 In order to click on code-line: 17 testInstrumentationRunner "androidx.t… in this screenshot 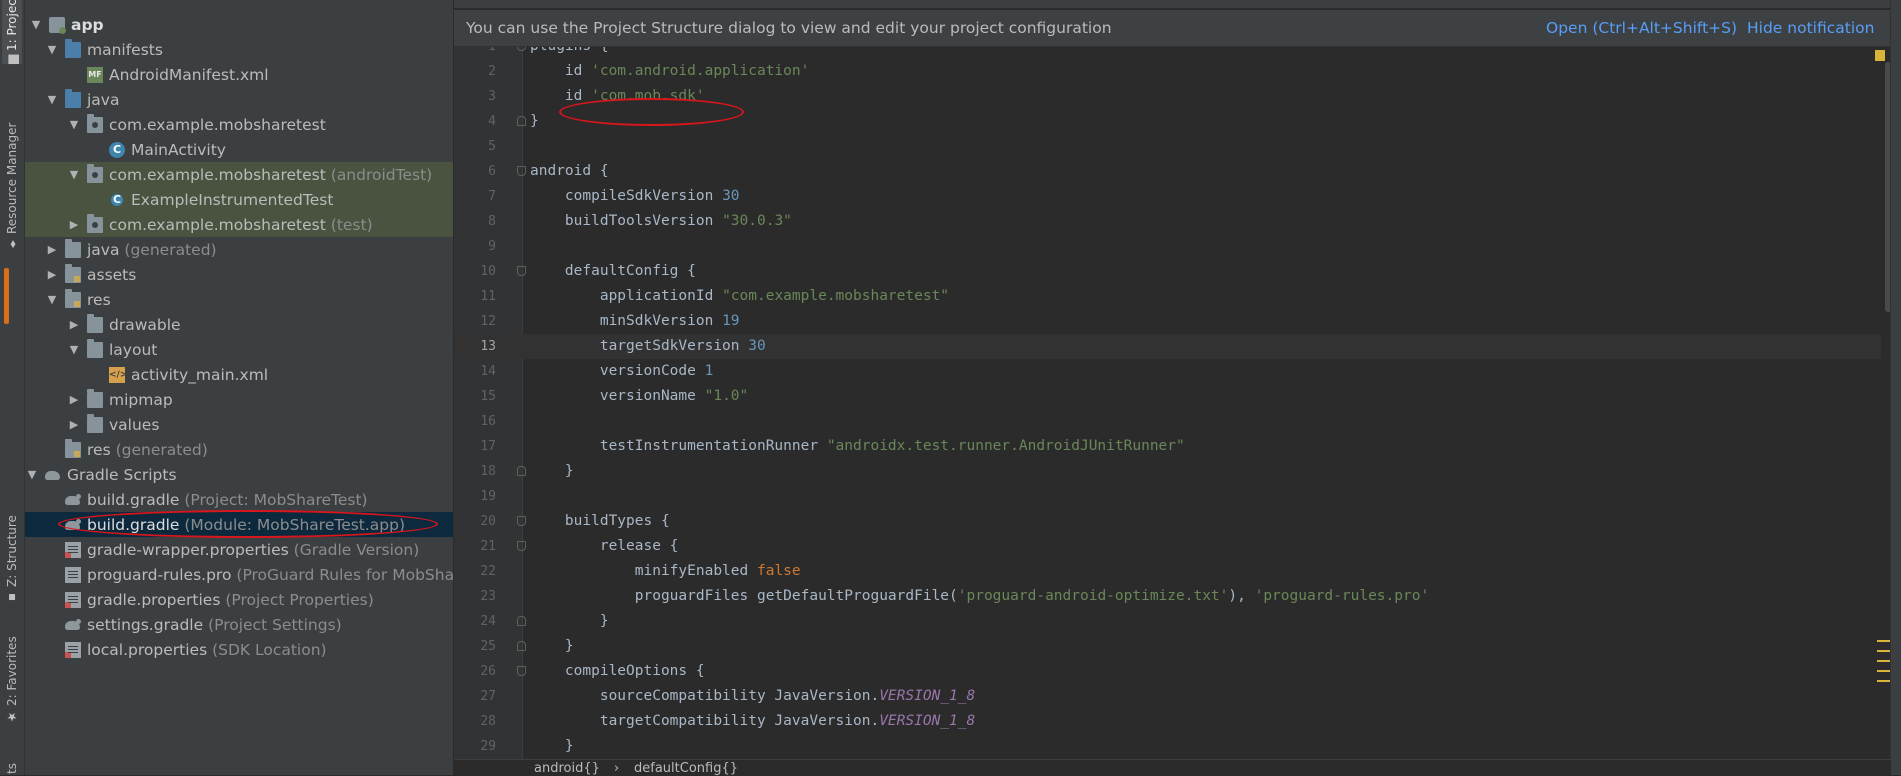, I will do `click(1177, 446)`.